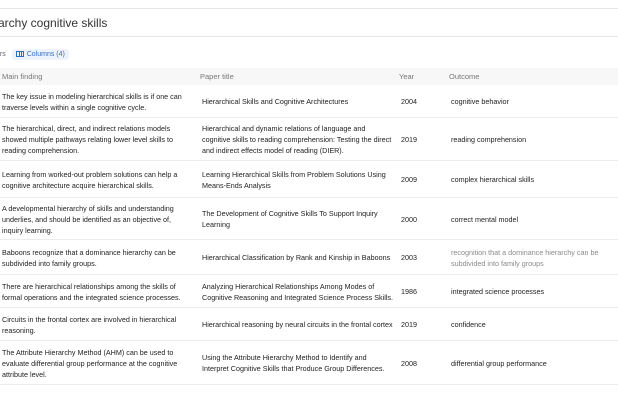 The image size is (618, 394). I want to click on cell-outcome: integrated science processes, so click(531, 291).